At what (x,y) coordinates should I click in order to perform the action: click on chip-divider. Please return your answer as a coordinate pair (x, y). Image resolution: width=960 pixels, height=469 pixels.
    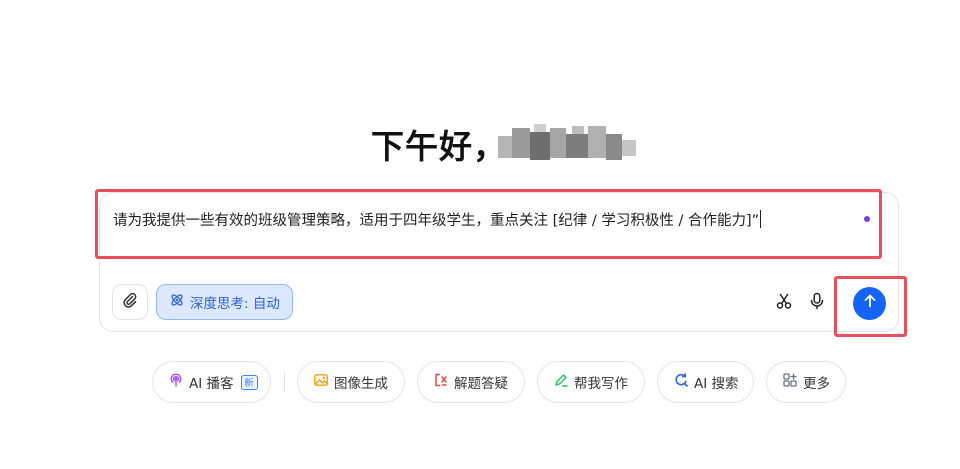
    Looking at the image, I should click on (284, 382).